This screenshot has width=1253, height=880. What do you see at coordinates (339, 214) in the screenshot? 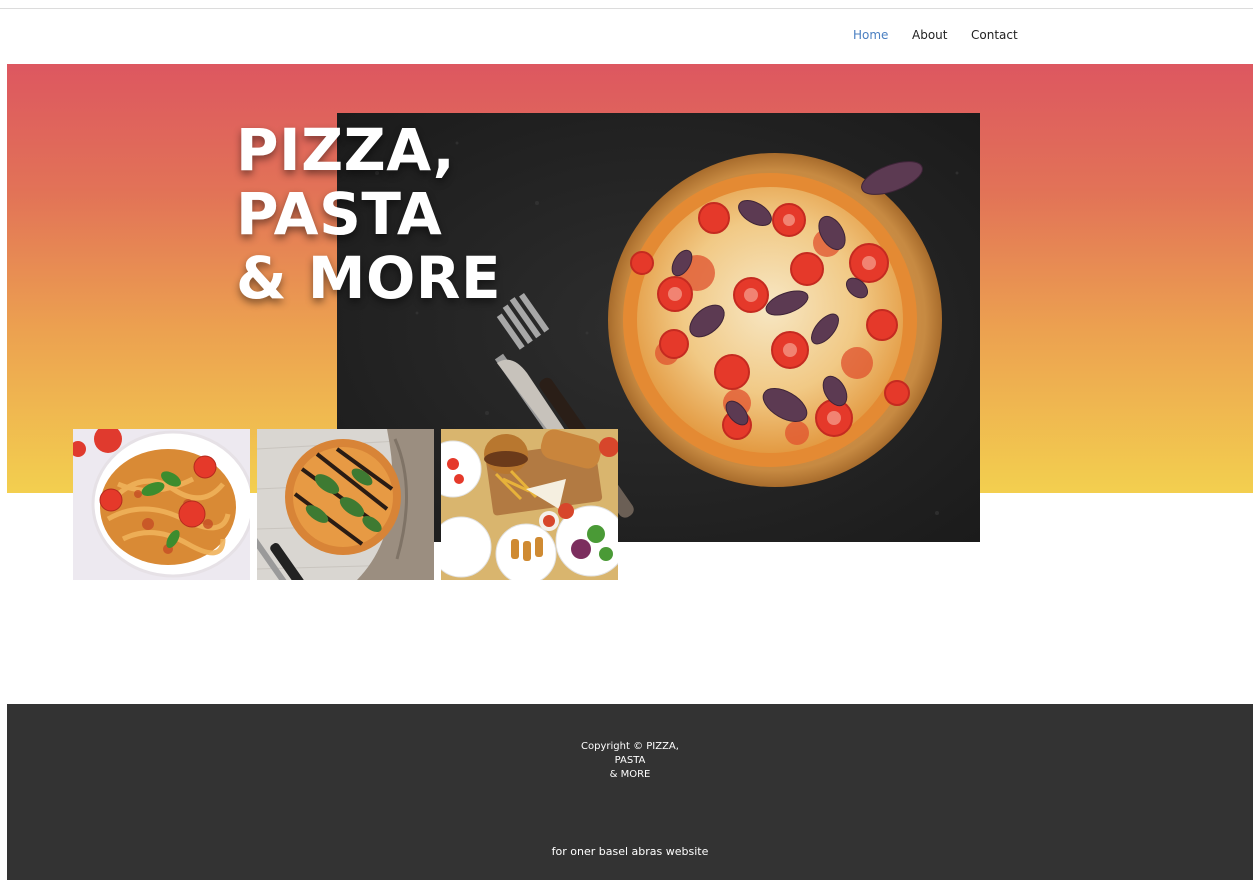
I see `hero-title-line-2: PASTA` at bounding box center [339, 214].